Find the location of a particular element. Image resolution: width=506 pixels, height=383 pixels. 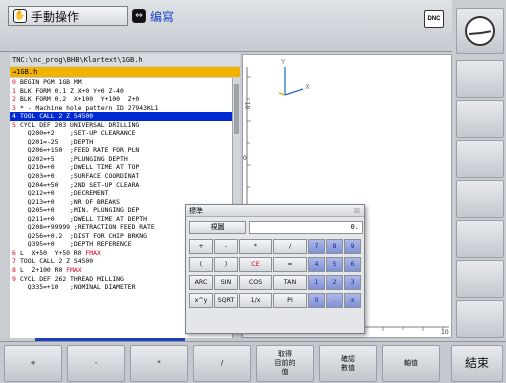

program-line: 1 BLK FORM 0.1 Z X+0 Y+0 Z-40 is located at coordinates (121, 91).